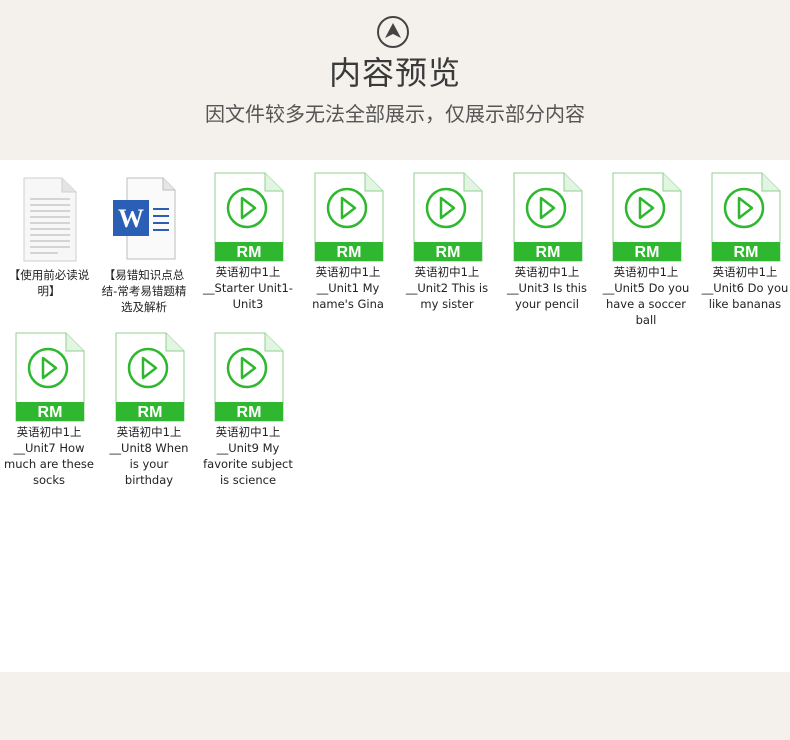  Describe the element at coordinates (50, 219) in the screenshot. I see `text-document-icon` at that location.